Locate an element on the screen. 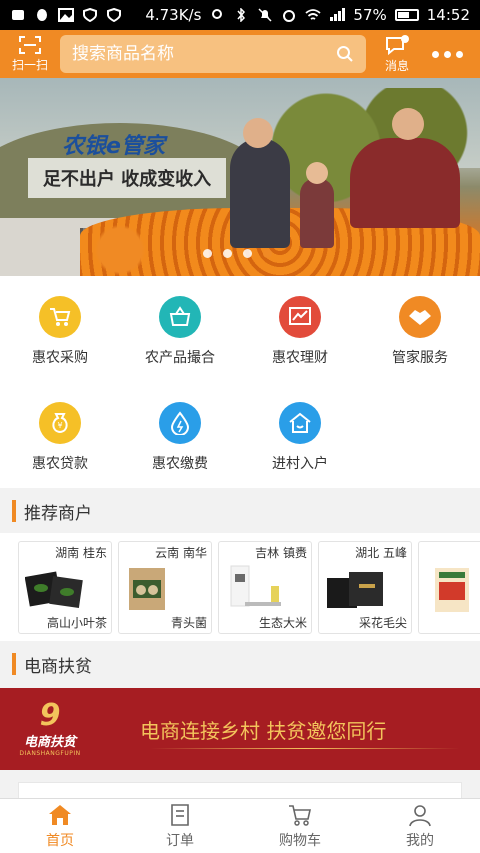  merchant-card: 重庆 野生 is located at coordinates (449, 587).